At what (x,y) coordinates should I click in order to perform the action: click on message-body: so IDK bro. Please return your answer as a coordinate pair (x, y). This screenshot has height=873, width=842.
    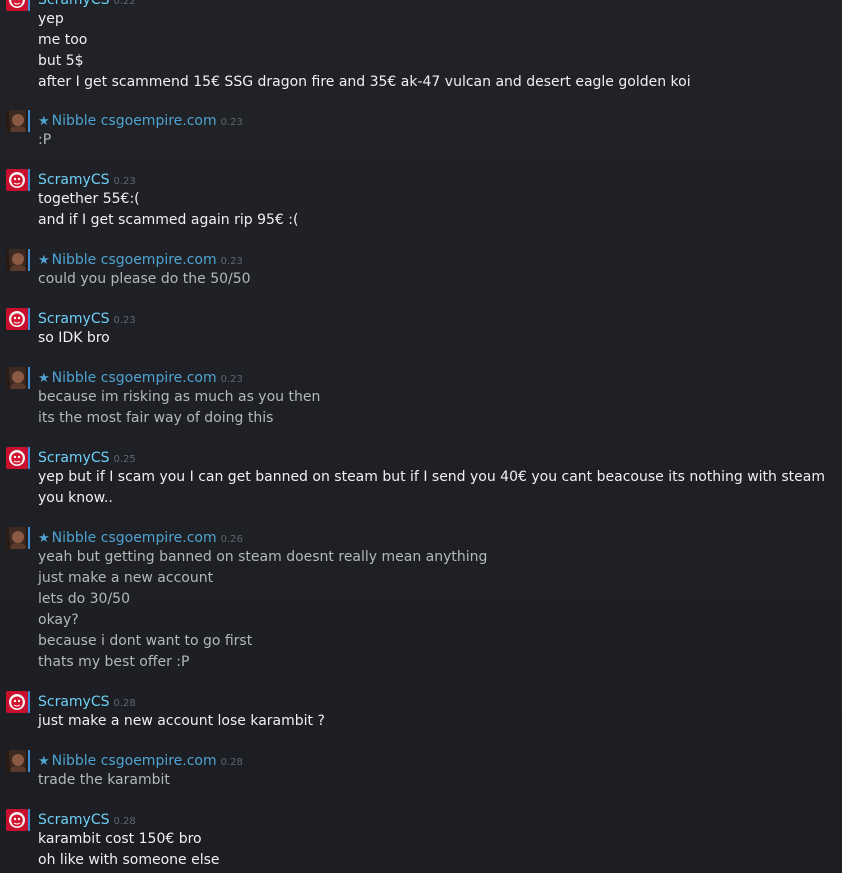
    Looking at the image, I should click on (74, 338).